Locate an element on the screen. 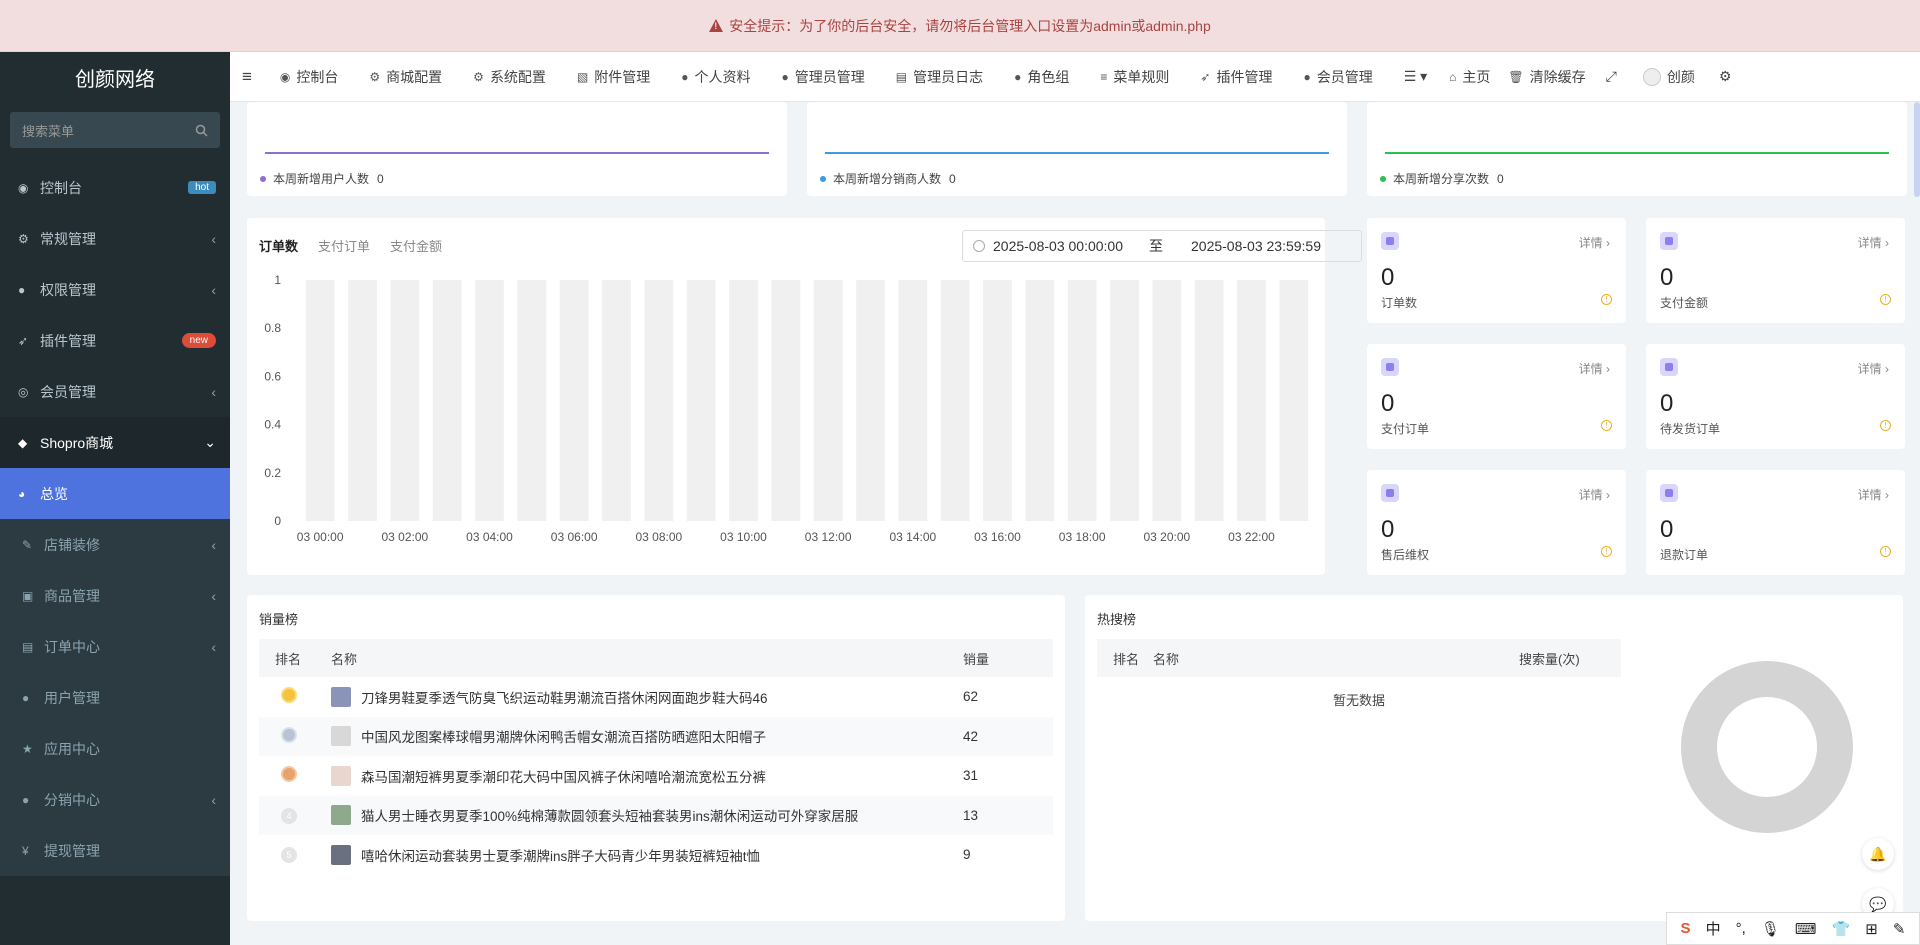 This screenshot has height=945, width=1920. empty-row: 暂无数据 is located at coordinates (1359, 699).